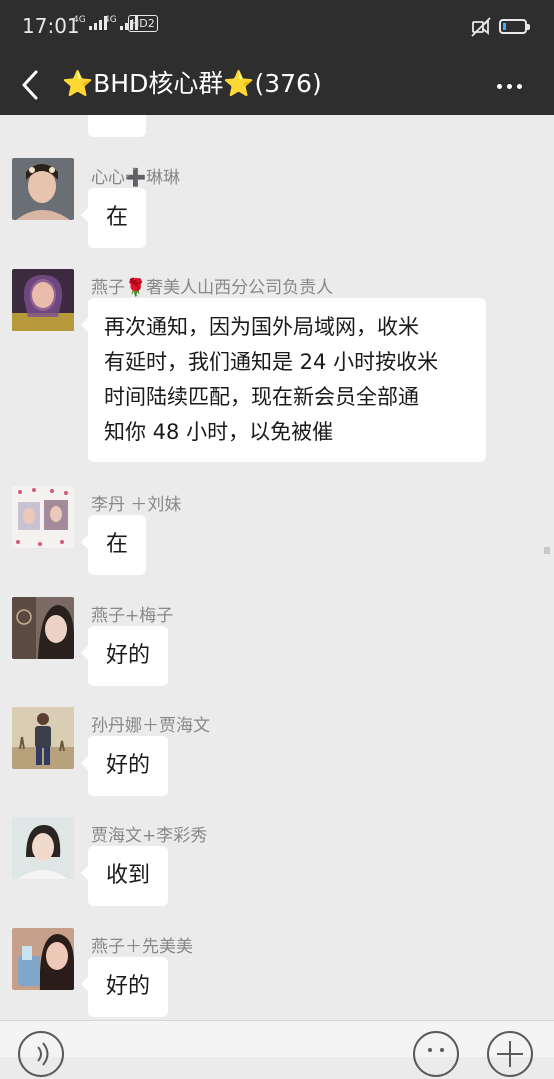 Image resolution: width=554 pixels, height=1079 pixels. I want to click on chevron-left-icon, so click(30, 85).